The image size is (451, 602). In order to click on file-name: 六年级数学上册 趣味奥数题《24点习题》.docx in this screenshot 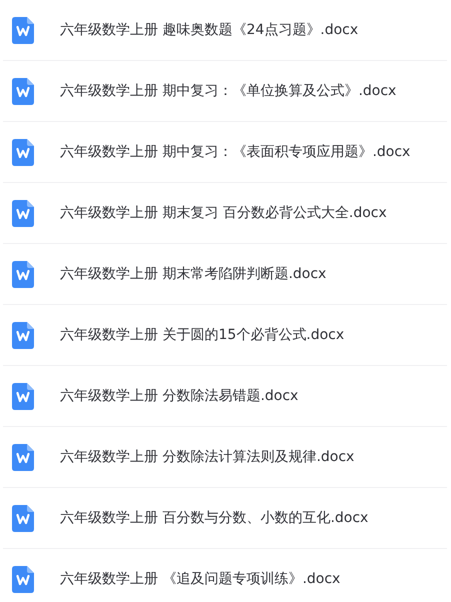, I will do `click(209, 30)`.